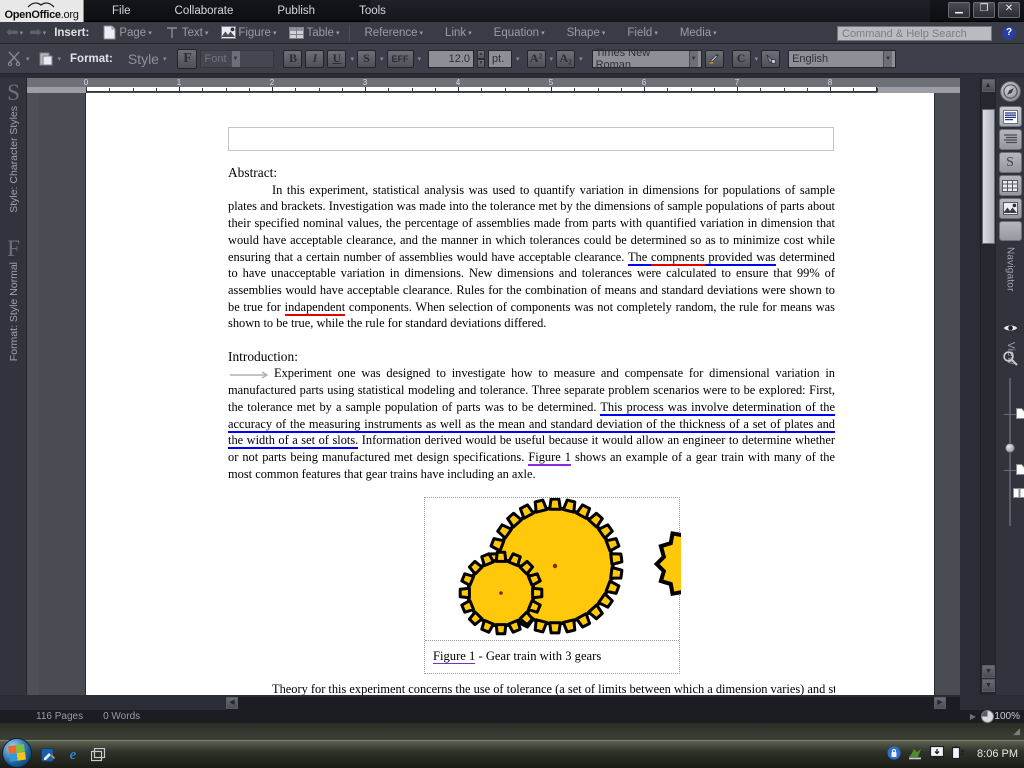 The height and width of the screenshot is (768, 1024). Describe the element at coordinates (1009, 33) in the screenshot. I see `help-button: ?` at that location.